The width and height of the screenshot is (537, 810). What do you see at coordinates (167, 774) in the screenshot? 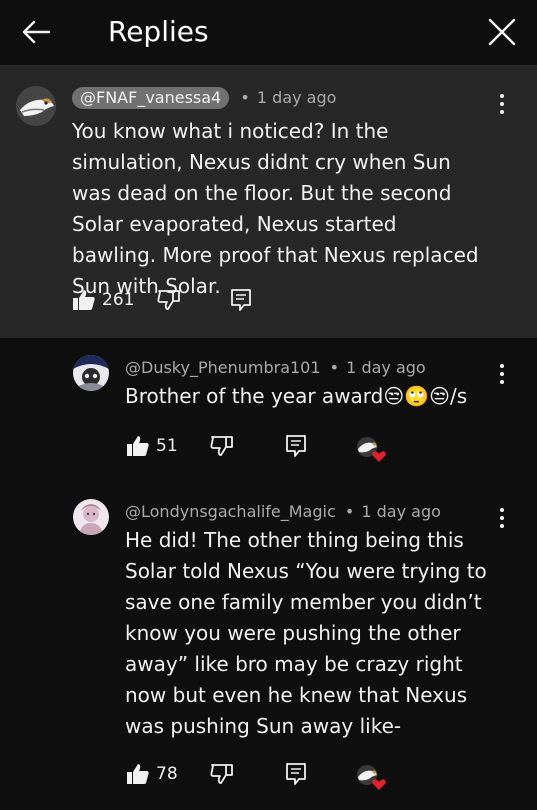
I see `like-count: 78` at bounding box center [167, 774].